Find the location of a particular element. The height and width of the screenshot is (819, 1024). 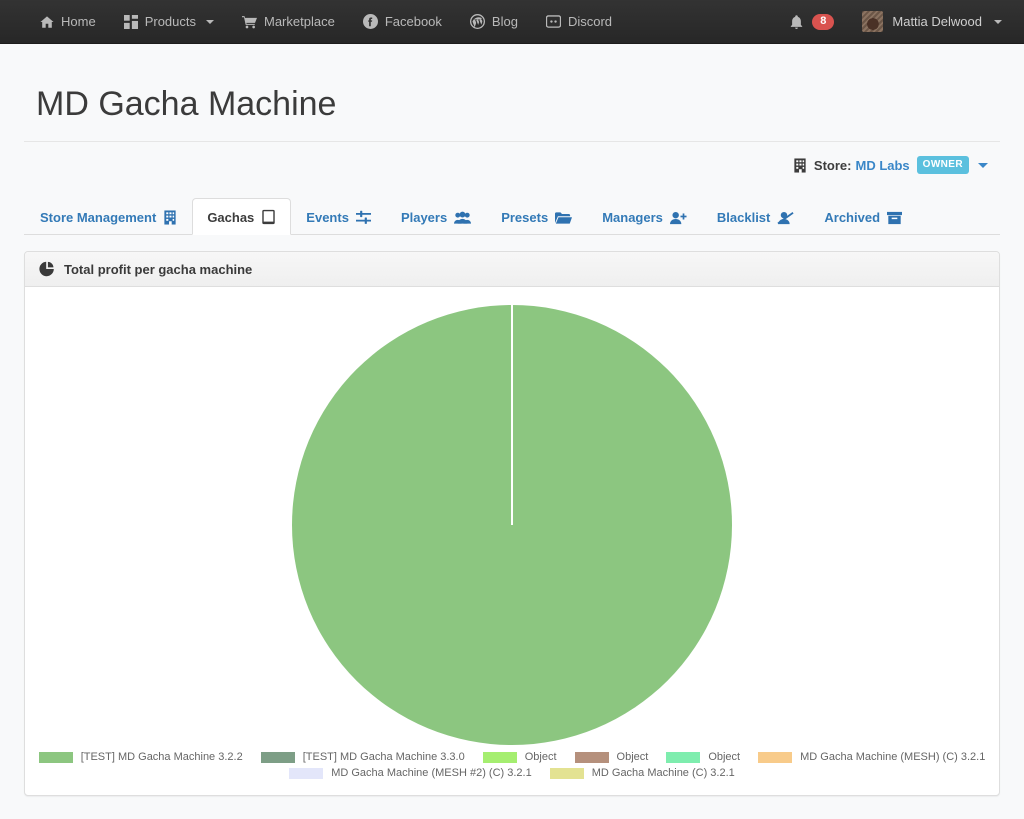

tab-label: Events is located at coordinates (327, 218).